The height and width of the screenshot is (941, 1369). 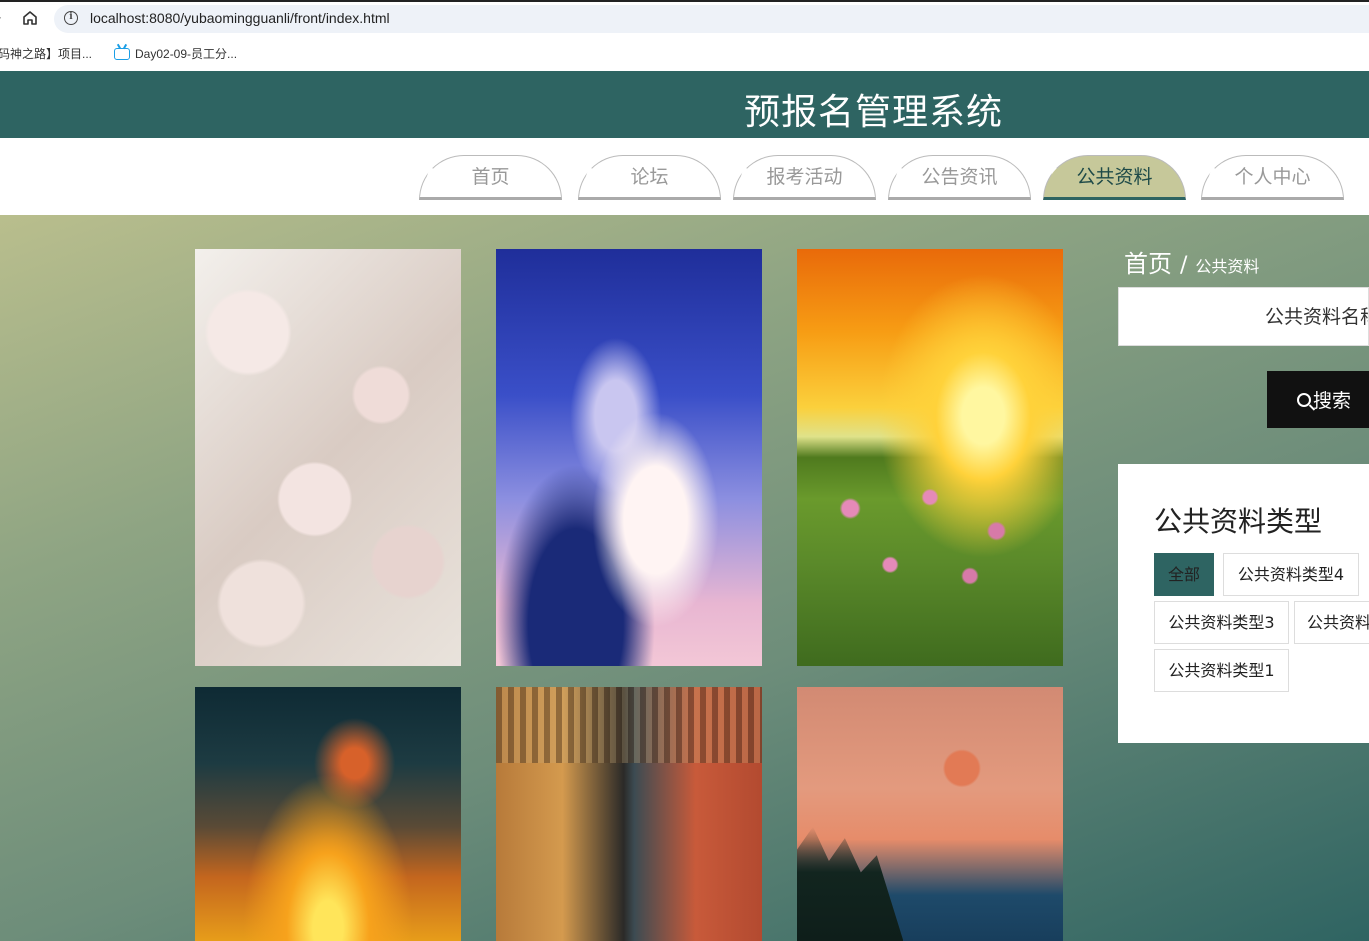 What do you see at coordinates (1238, 521) in the screenshot?
I see `types-title: 公共资料类型` at bounding box center [1238, 521].